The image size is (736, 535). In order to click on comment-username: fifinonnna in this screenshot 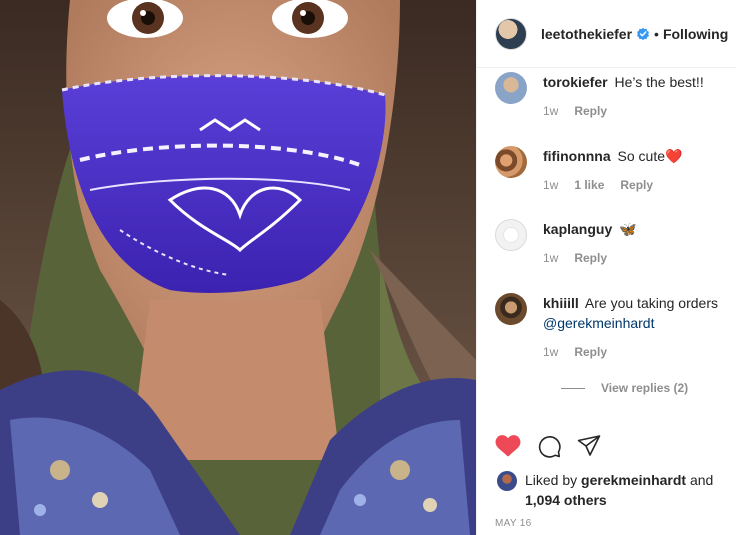, I will do `click(577, 156)`.